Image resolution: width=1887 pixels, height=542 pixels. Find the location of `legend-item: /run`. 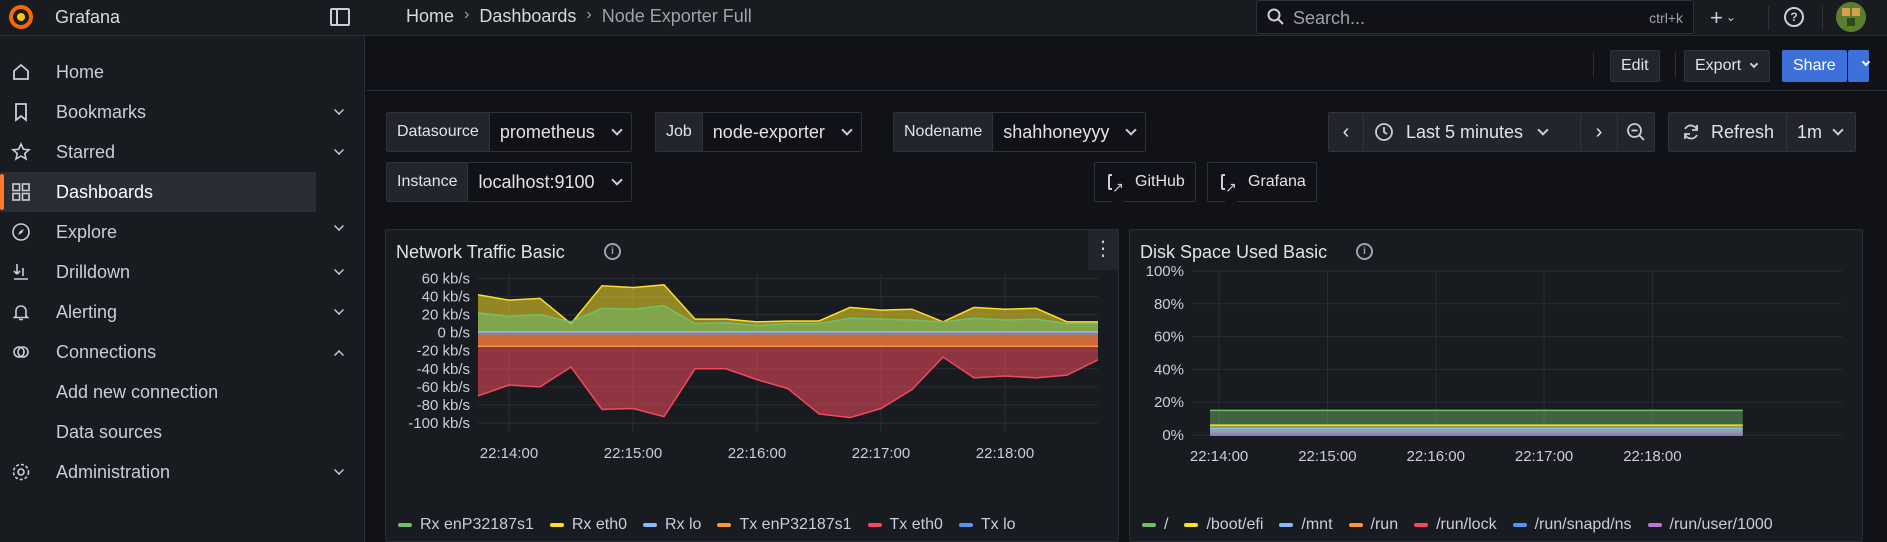

legend-item: /run is located at coordinates (1373, 525).